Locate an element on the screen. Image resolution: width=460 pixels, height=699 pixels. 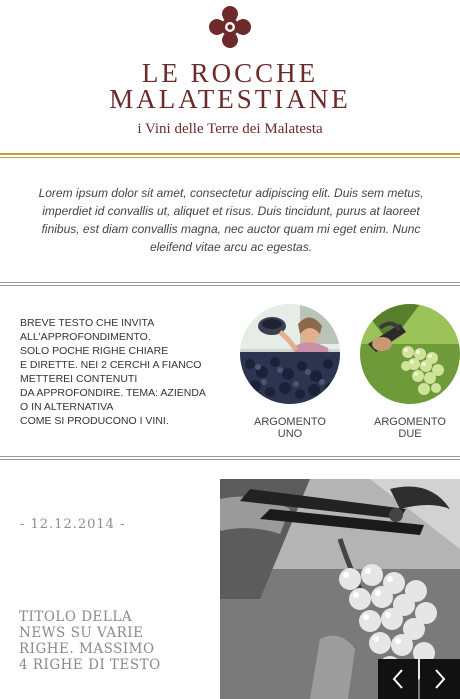
invite-line: COME SI PRODUCONO I VINI. is located at coordinates (94, 421).